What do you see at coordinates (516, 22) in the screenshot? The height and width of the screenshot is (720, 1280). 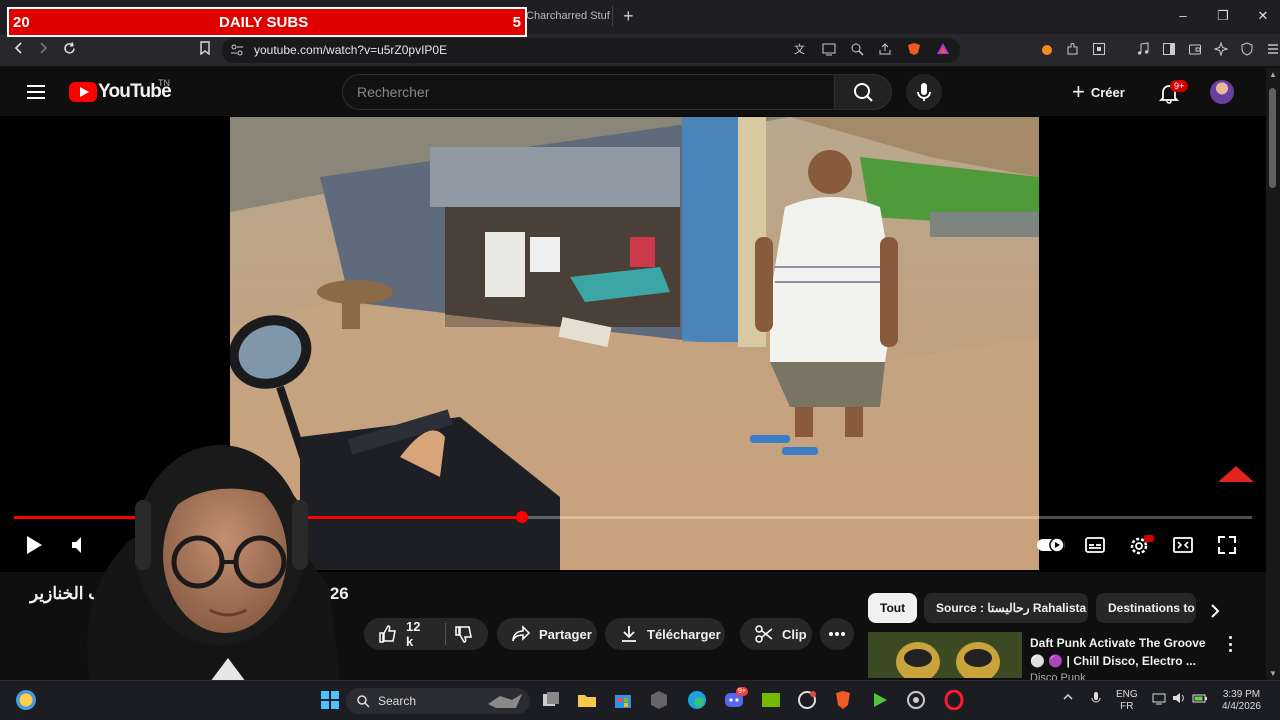 I see `subs-right-count: 5` at bounding box center [516, 22].